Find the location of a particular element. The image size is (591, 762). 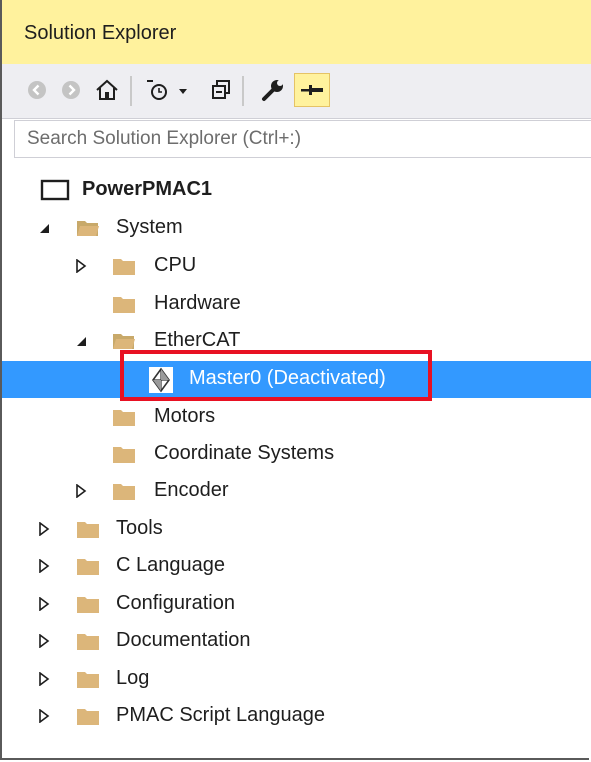

pending-changes-filter-button is located at coordinates (168, 90).